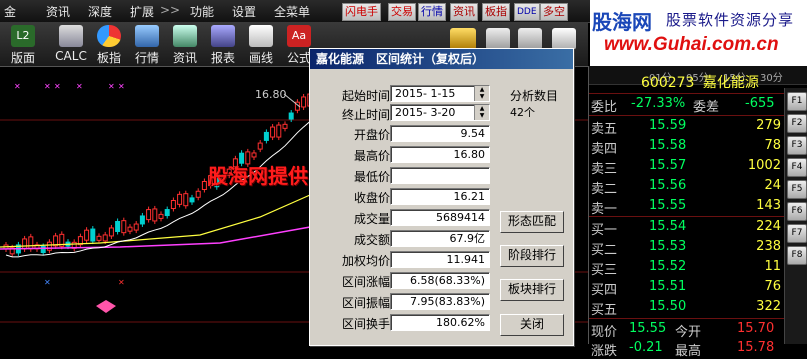  Describe the element at coordinates (604, 270) in the screenshot. I see `buy-level-label: 买三` at that location.